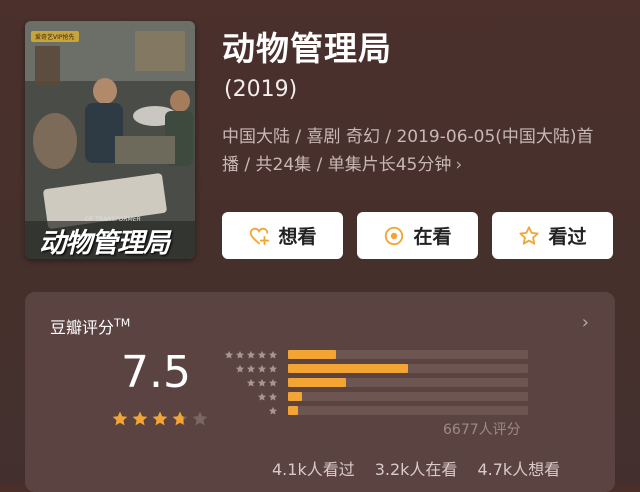  I want to click on watching-count: 3.2k人在看, so click(416, 468).